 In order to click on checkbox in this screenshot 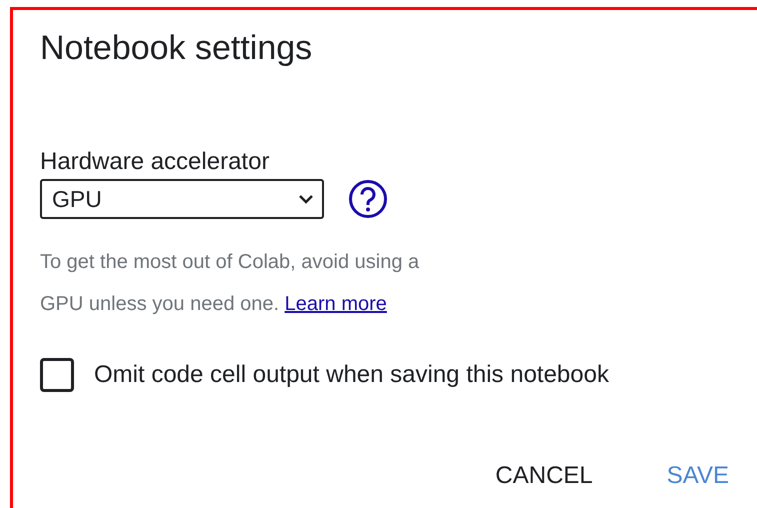, I will do `click(57, 375)`.